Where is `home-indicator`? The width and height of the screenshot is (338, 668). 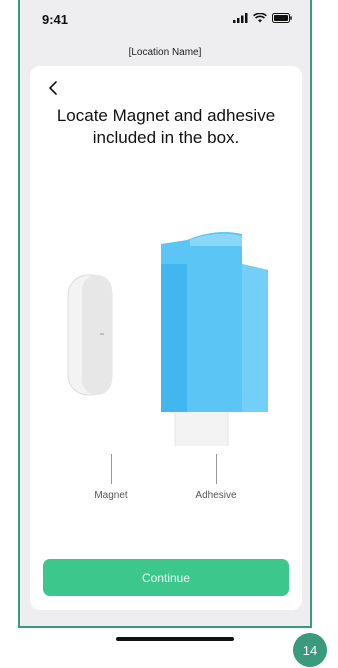
home-indicator is located at coordinates (175, 639).